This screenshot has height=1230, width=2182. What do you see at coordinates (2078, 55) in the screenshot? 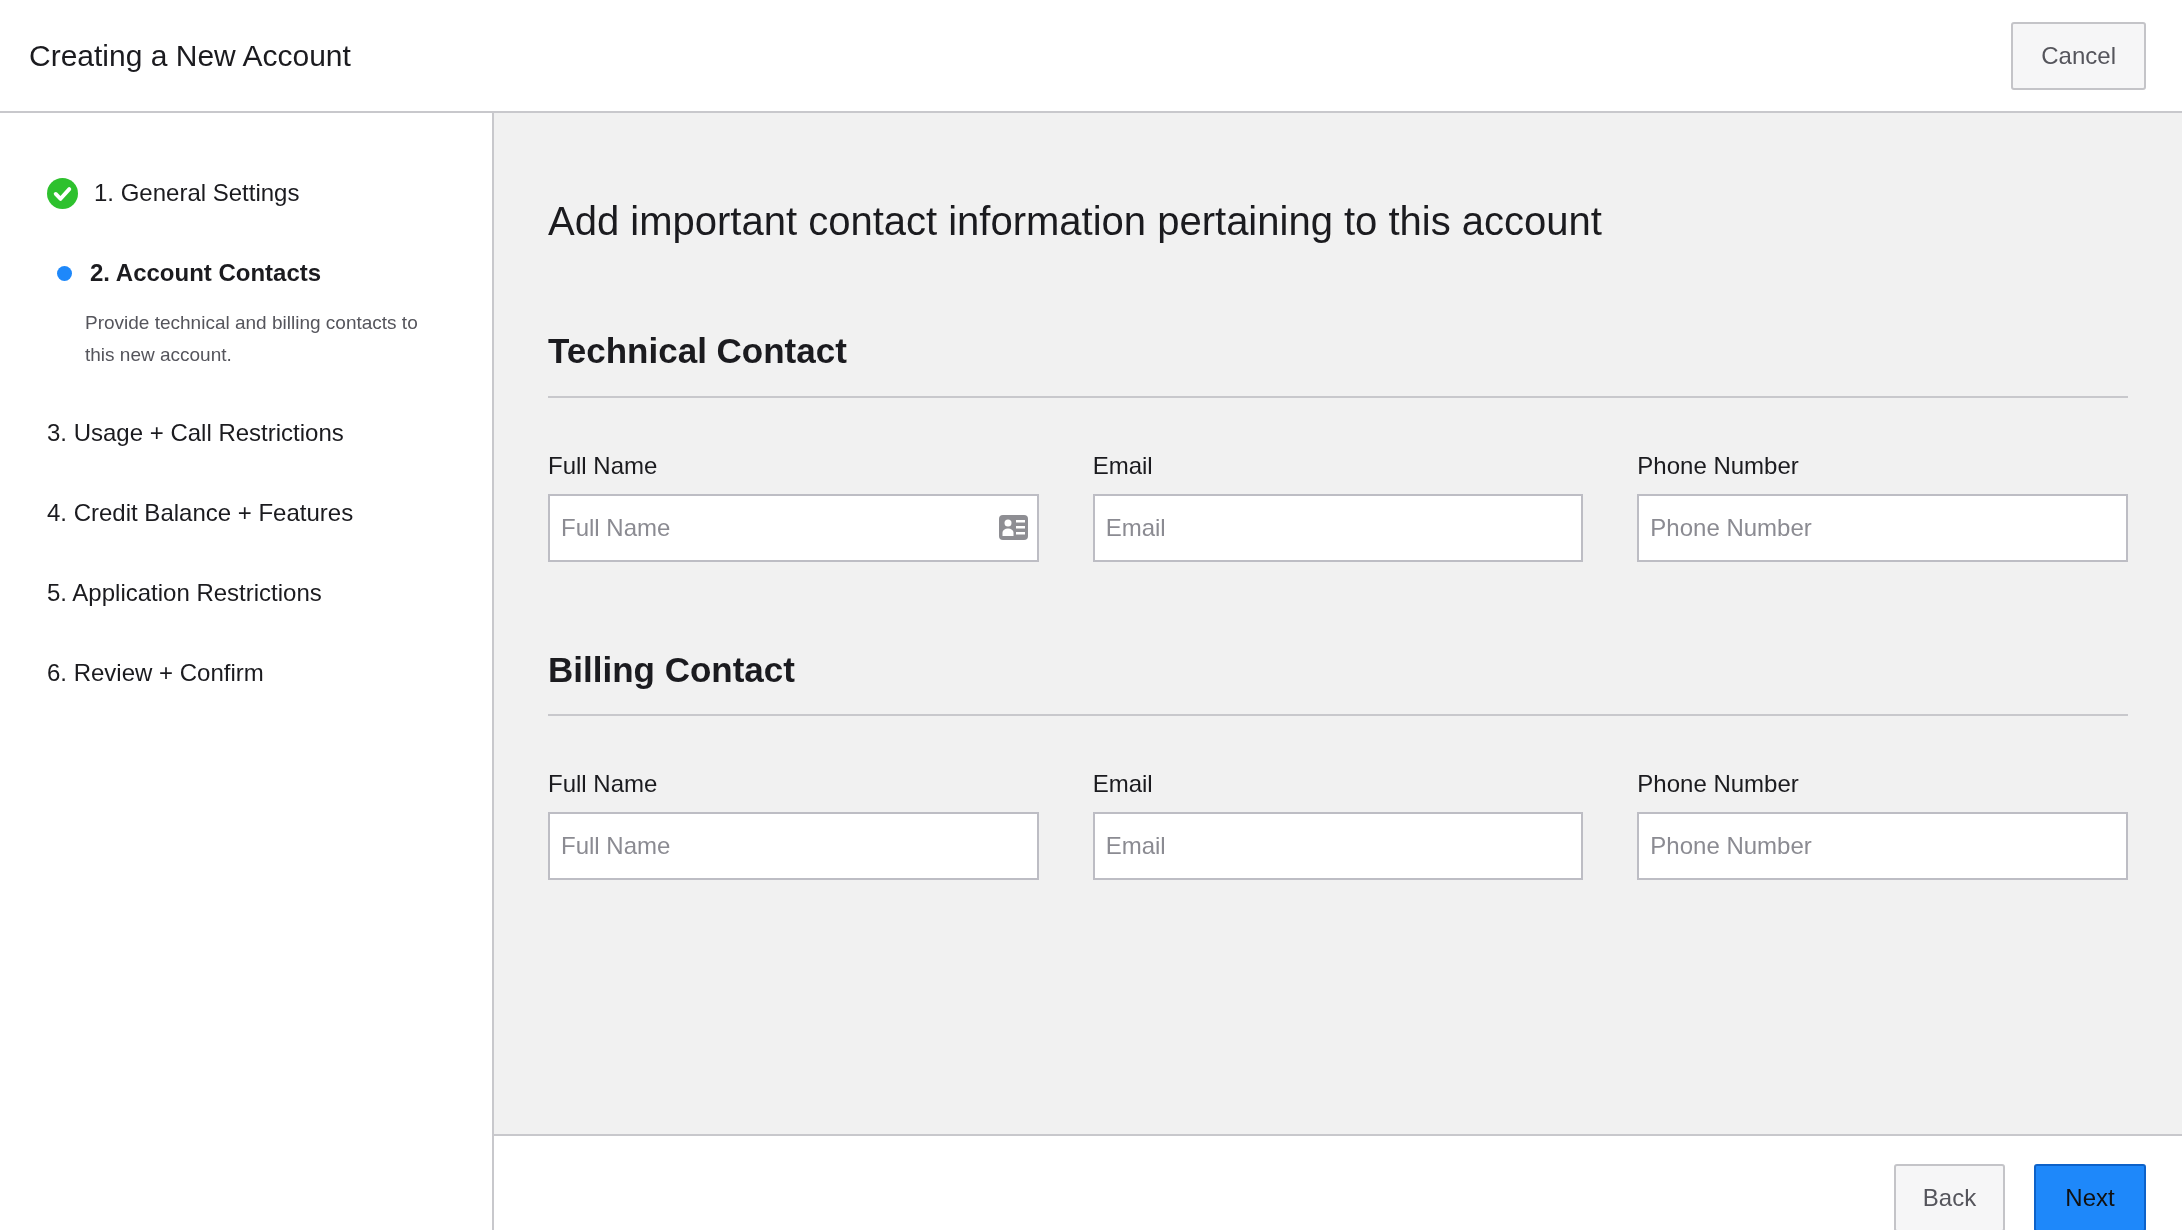
I see `cancel-button: Cancel` at bounding box center [2078, 55].